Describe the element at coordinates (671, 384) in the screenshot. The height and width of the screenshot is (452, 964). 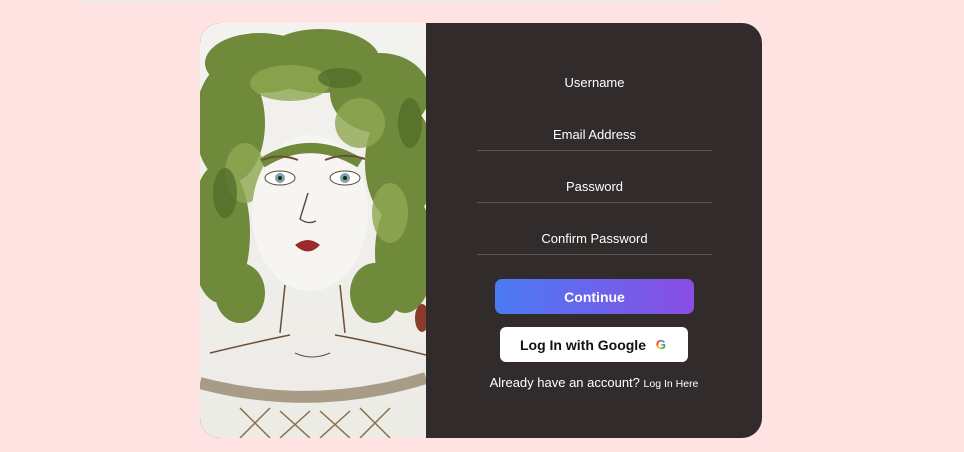
I see `login-here-link: Log In Here` at that location.